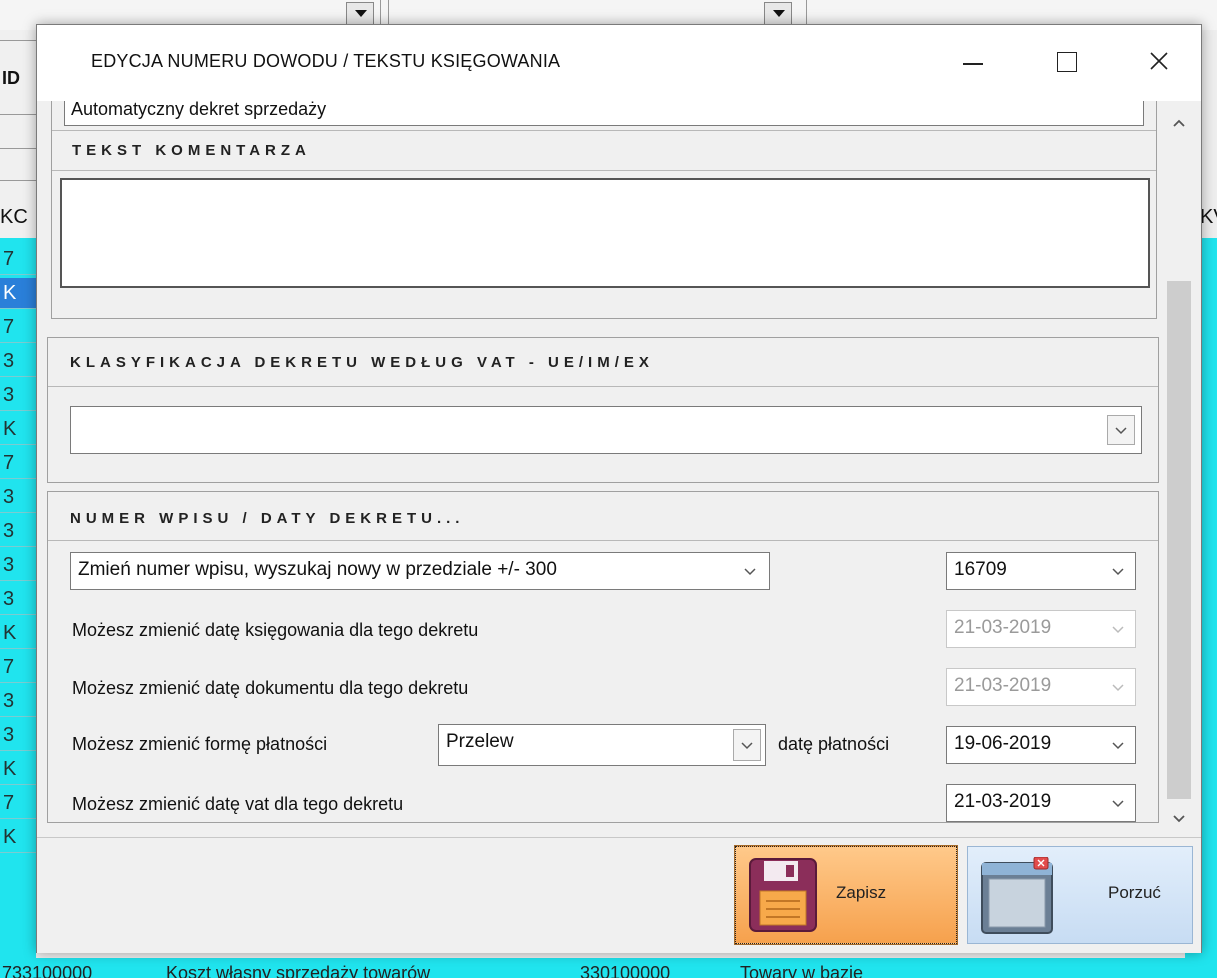  What do you see at coordinates (1067, 61) in the screenshot?
I see `maximize-button` at bounding box center [1067, 61].